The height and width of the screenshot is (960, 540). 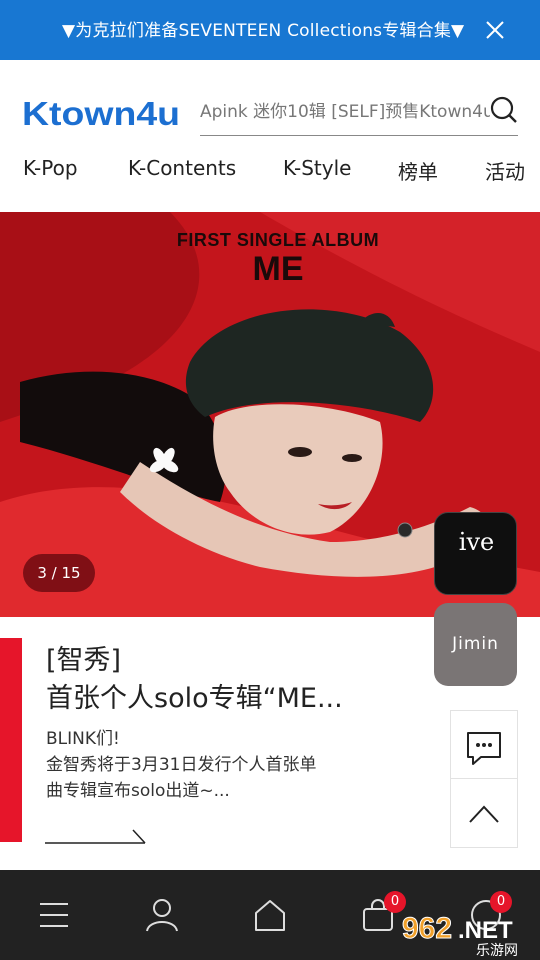 I want to click on card-accent-bar, so click(x=11, y=740).